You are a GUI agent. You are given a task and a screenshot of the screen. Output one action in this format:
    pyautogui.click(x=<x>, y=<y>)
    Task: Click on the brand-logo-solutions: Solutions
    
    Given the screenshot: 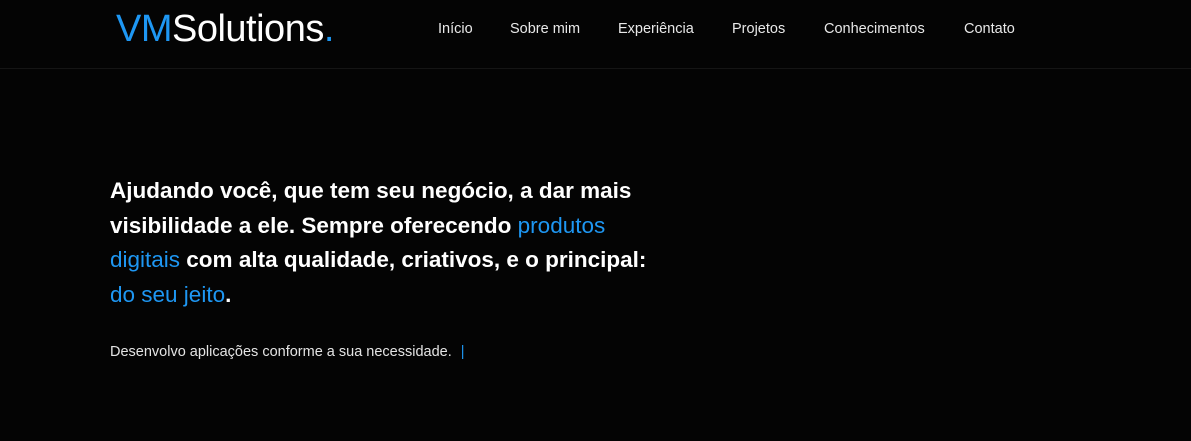 What is the action you would take?
    pyautogui.click(x=248, y=29)
    